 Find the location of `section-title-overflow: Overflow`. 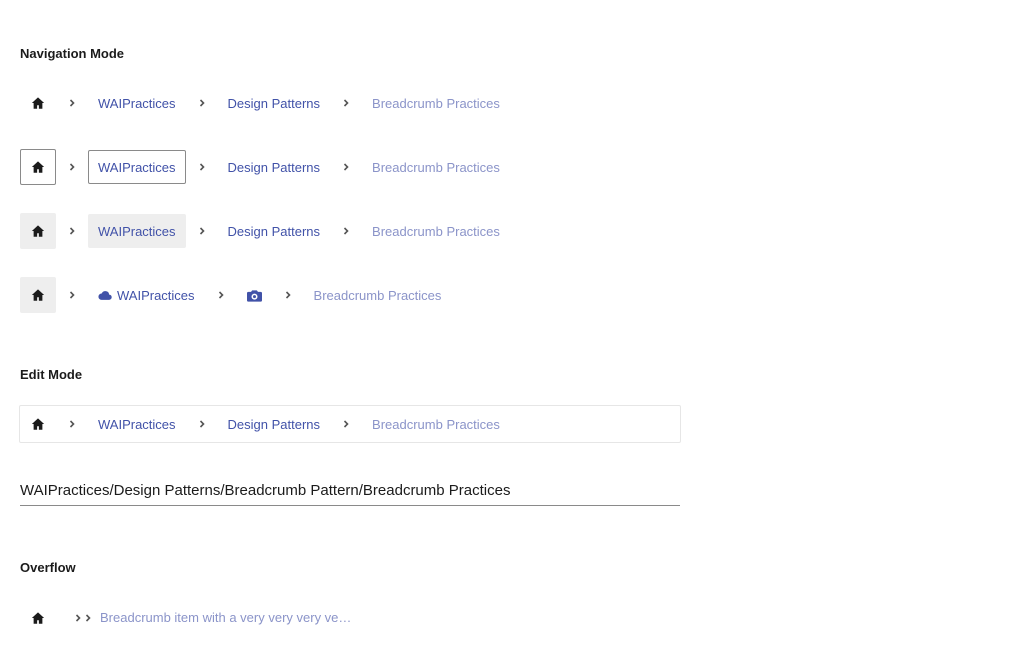

section-title-overflow: Overflow is located at coordinates (48, 567).